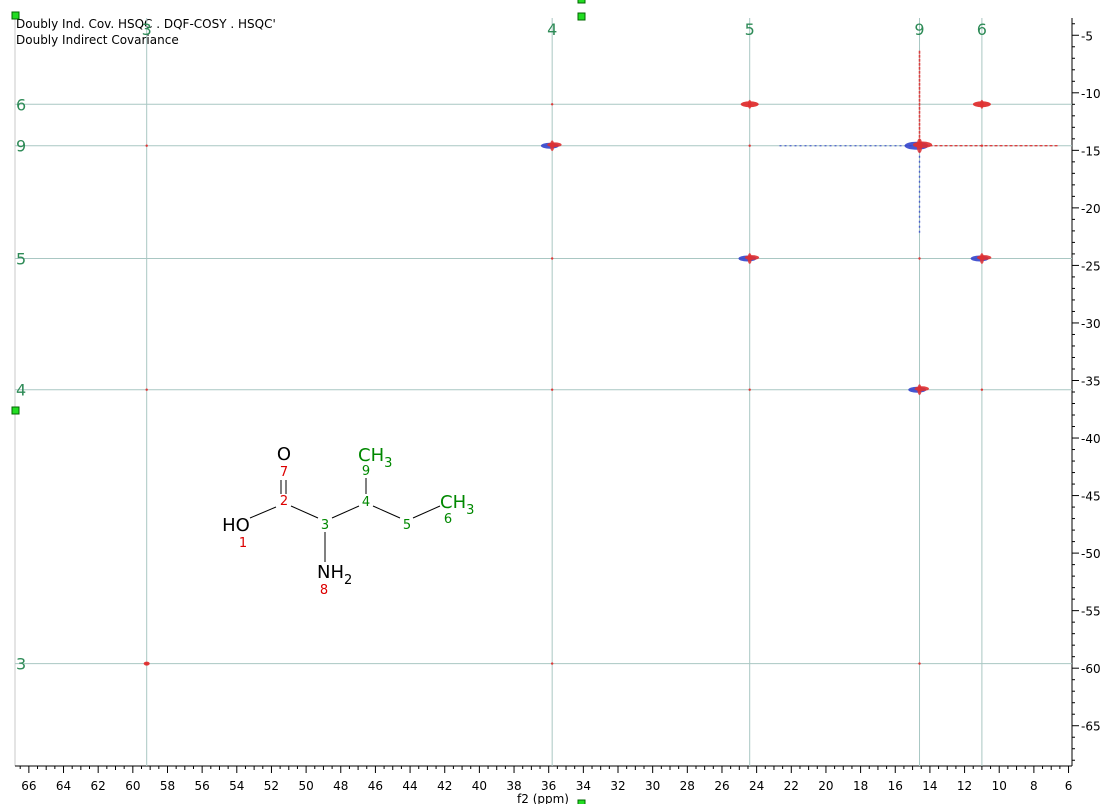 The image size is (1107, 804). What do you see at coordinates (581, 2) in the screenshot?
I see `cursor-handle-top` at bounding box center [581, 2].